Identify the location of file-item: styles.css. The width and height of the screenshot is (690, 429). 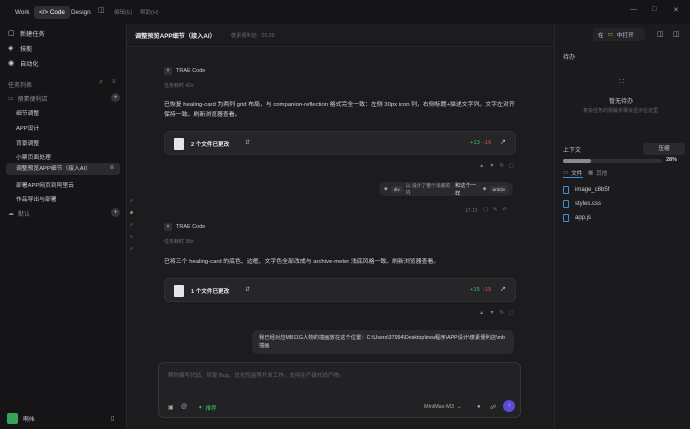
(582, 204).